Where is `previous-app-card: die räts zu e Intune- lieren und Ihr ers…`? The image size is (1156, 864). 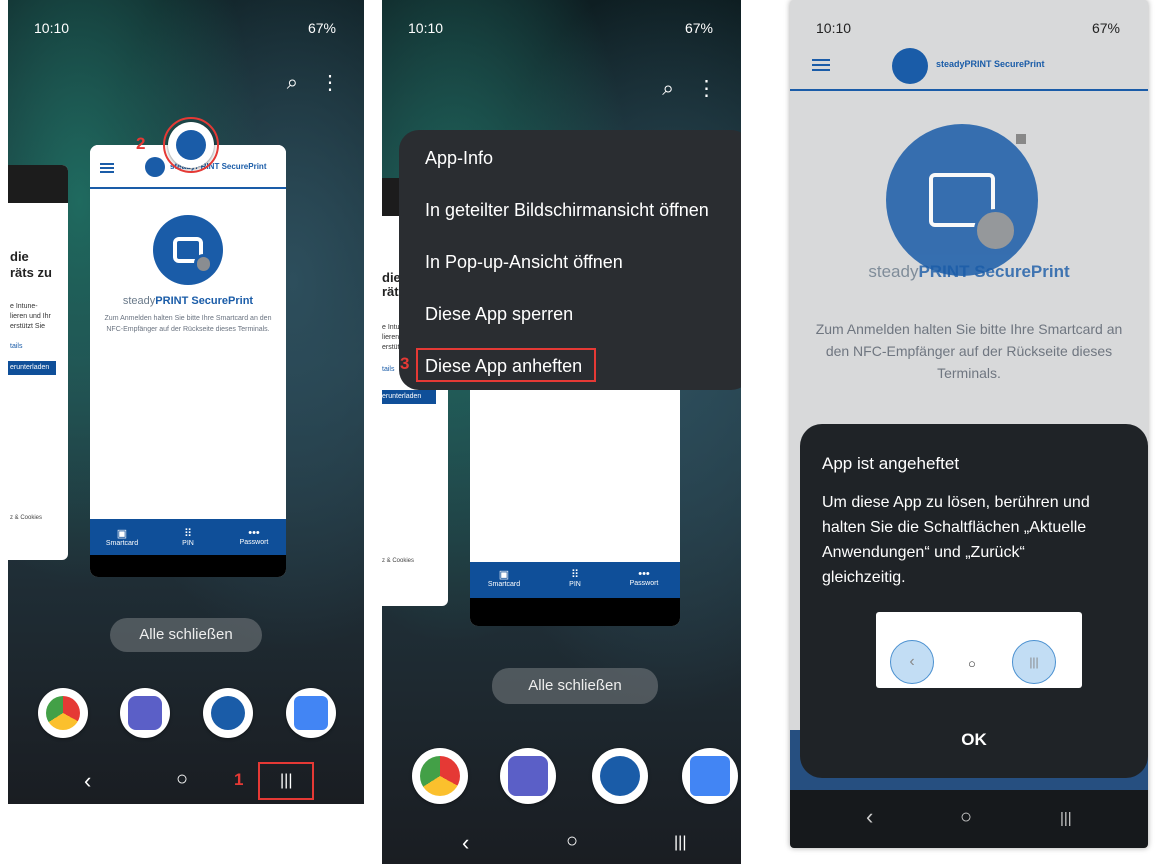
previous-app-card: die räts zu e Intune- lieren und Ihr ers… is located at coordinates (38, 362).